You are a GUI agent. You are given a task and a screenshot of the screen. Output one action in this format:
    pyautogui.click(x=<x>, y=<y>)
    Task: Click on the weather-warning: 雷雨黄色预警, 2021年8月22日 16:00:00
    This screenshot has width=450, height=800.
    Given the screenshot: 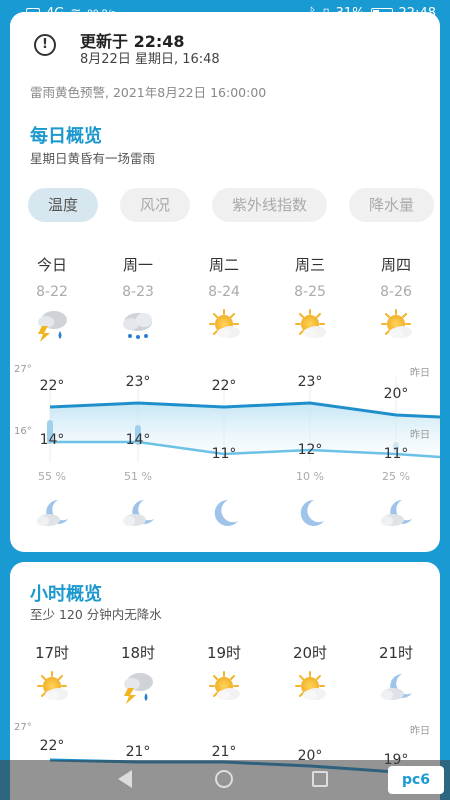 What is the action you would take?
    pyautogui.click(x=148, y=91)
    